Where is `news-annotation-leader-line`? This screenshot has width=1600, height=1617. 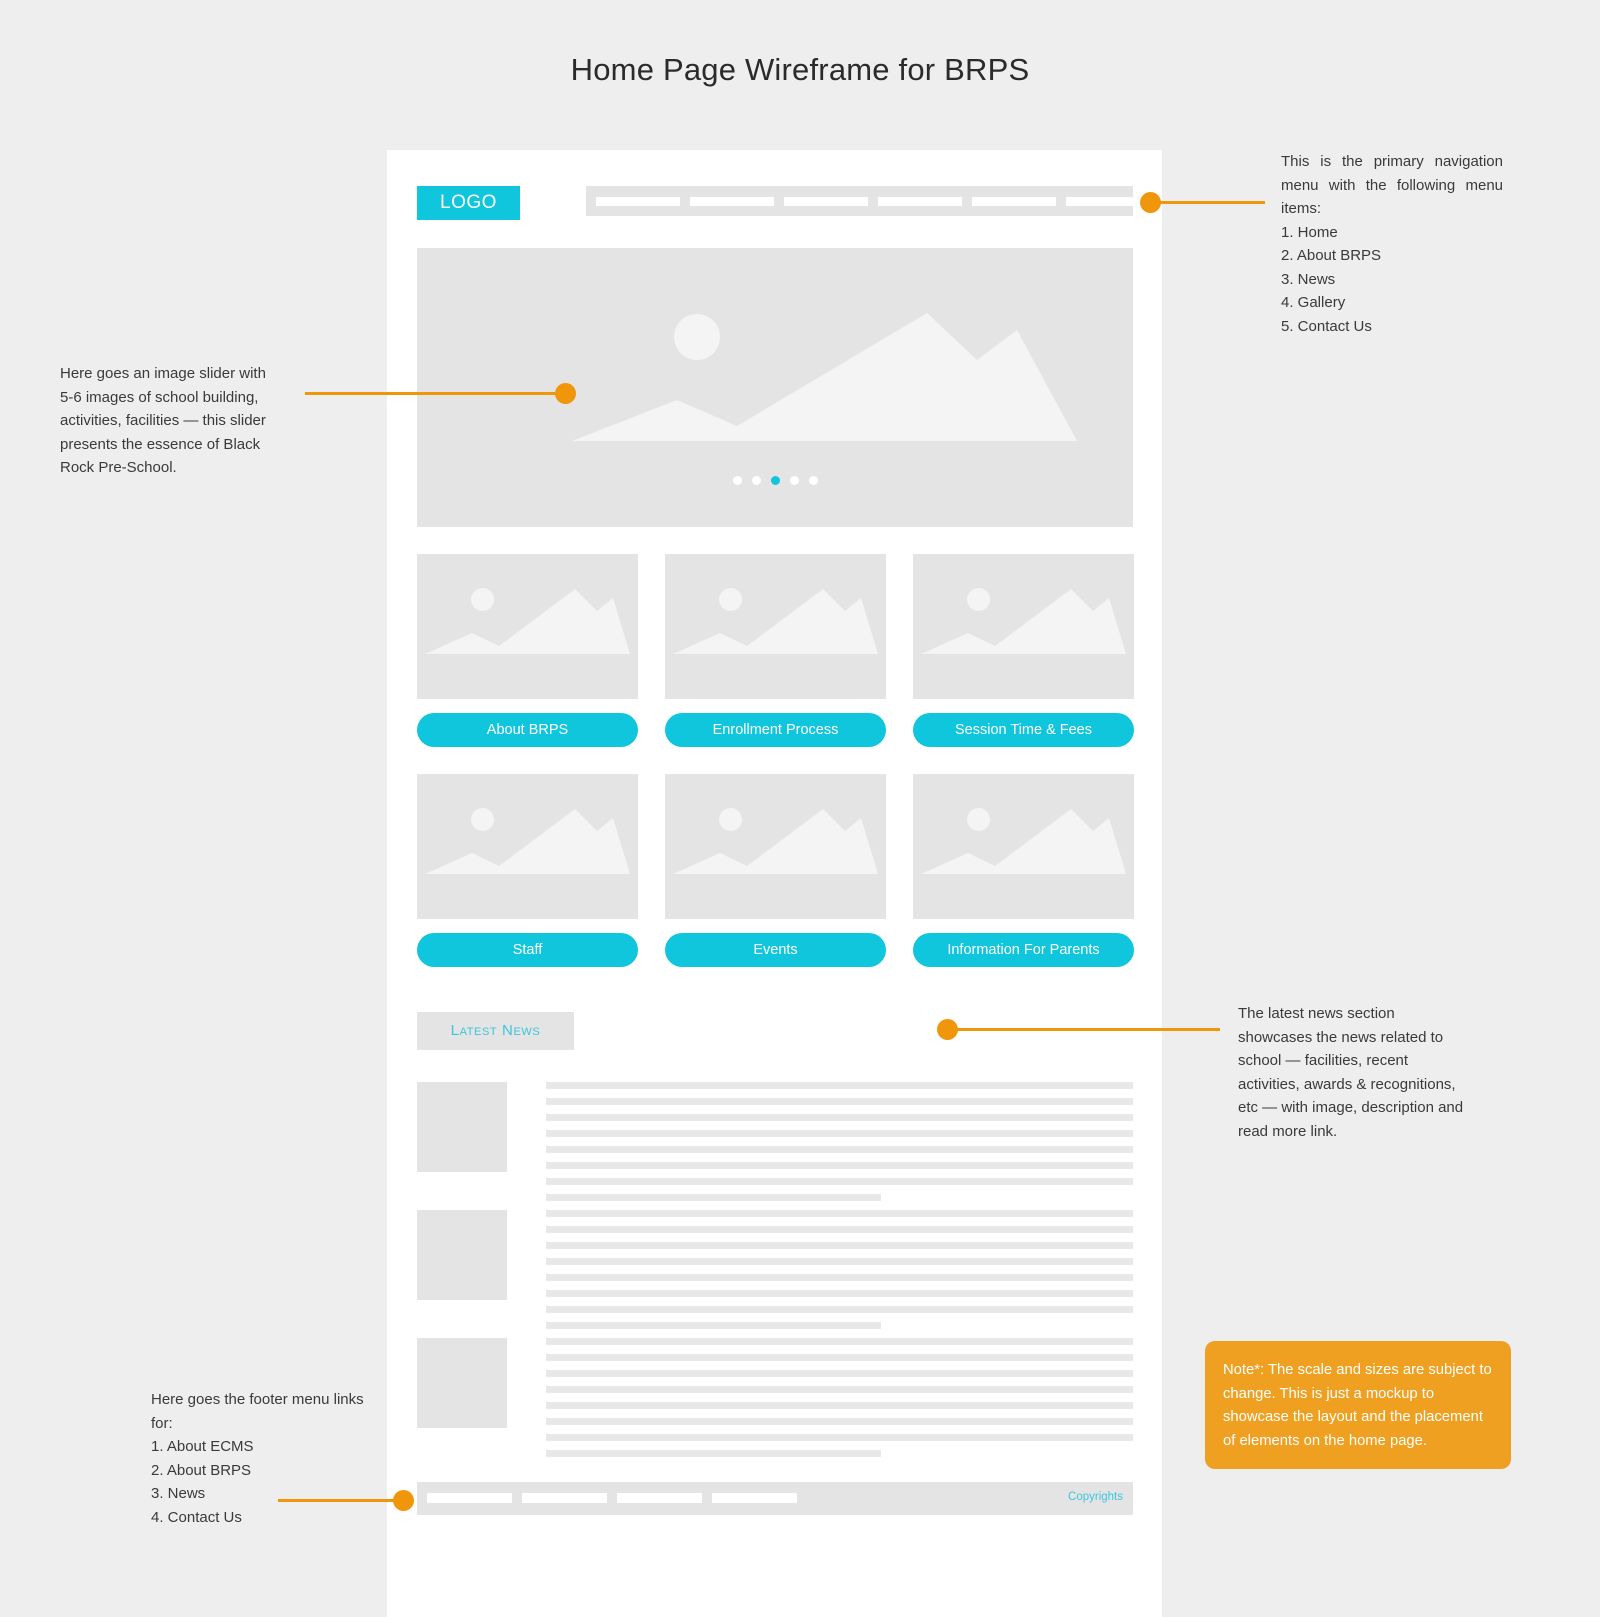 news-annotation-leader-line is located at coordinates (1087, 1029).